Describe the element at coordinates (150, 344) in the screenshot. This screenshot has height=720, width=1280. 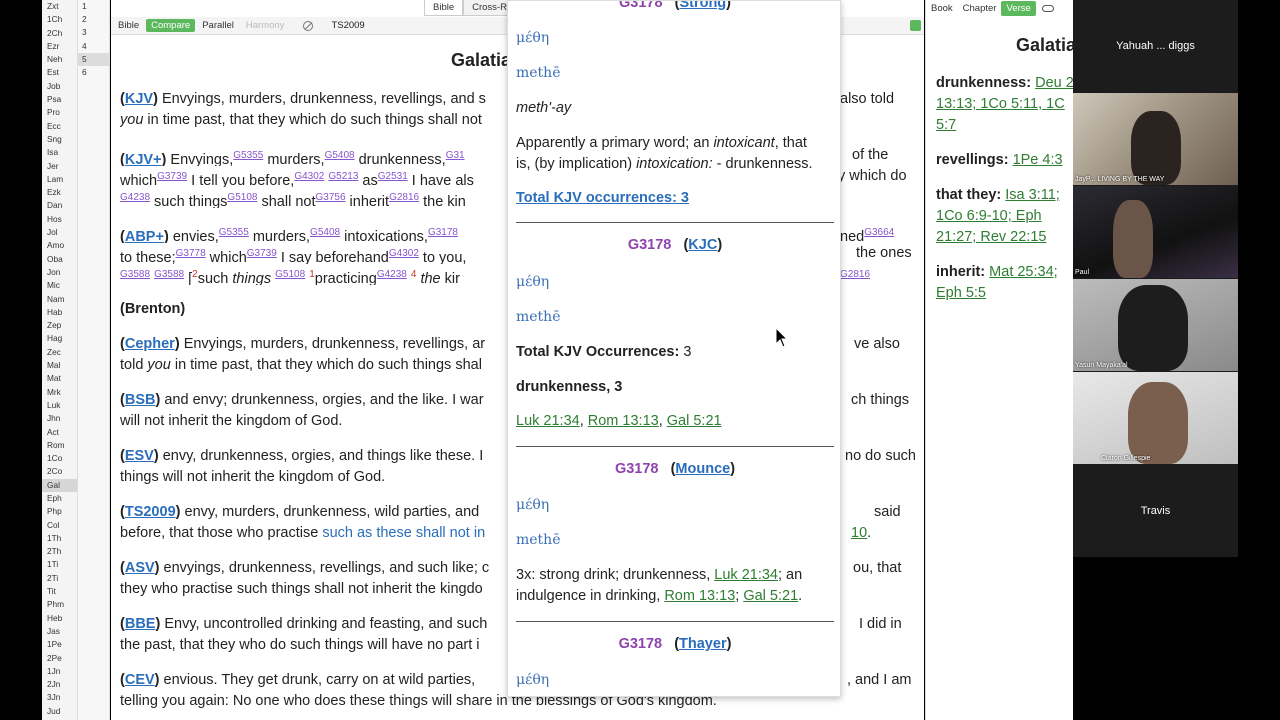
I see `version-link-cepher: Cepher` at that location.